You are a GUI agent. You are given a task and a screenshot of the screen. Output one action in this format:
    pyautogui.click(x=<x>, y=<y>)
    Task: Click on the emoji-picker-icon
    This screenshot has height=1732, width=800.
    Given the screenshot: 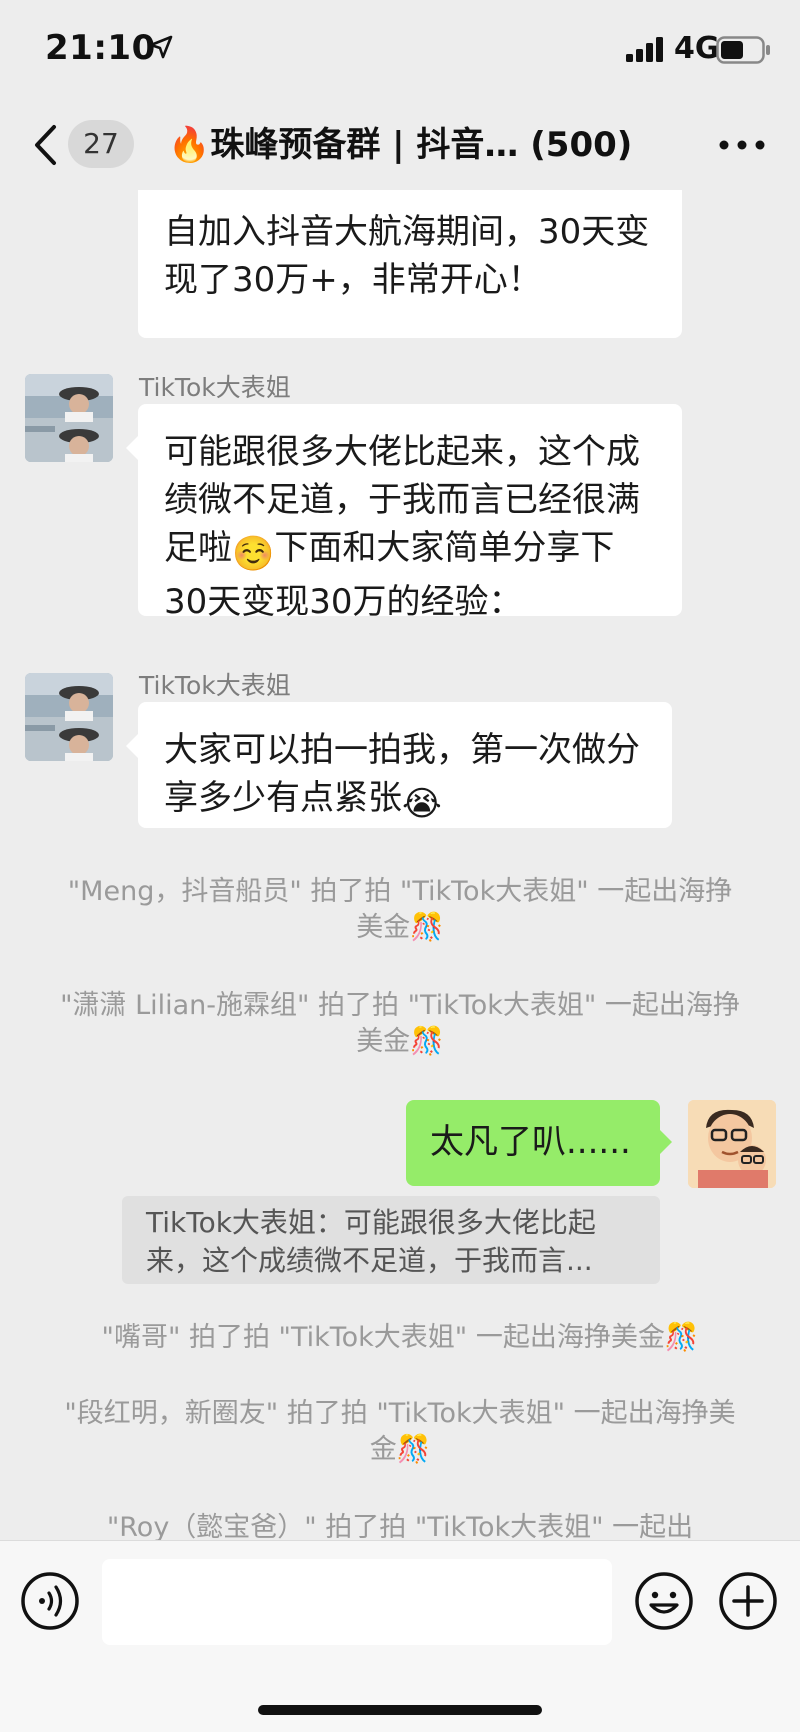 What is the action you would take?
    pyautogui.click(x=664, y=1601)
    